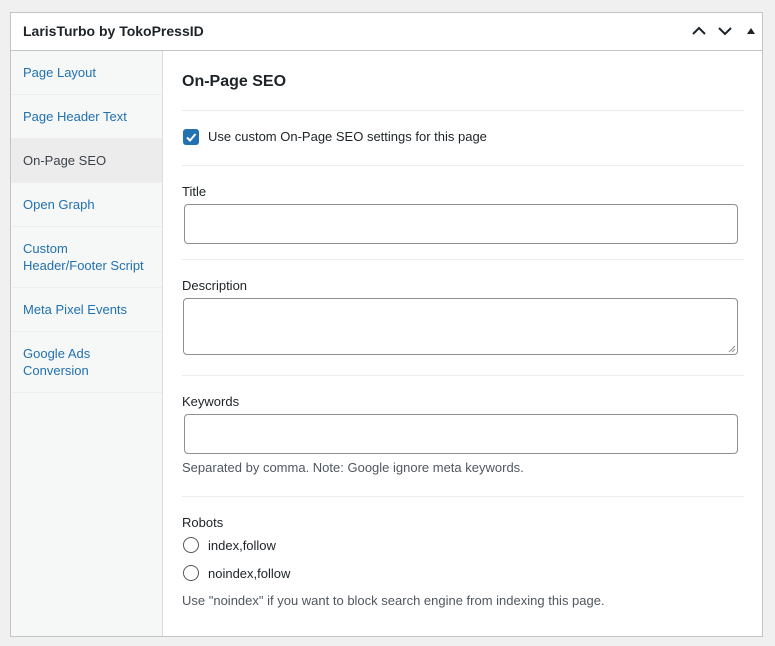 This screenshot has height=646, width=775. I want to click on robots-option-index-follow-label: index,follow, so click(242, 545).